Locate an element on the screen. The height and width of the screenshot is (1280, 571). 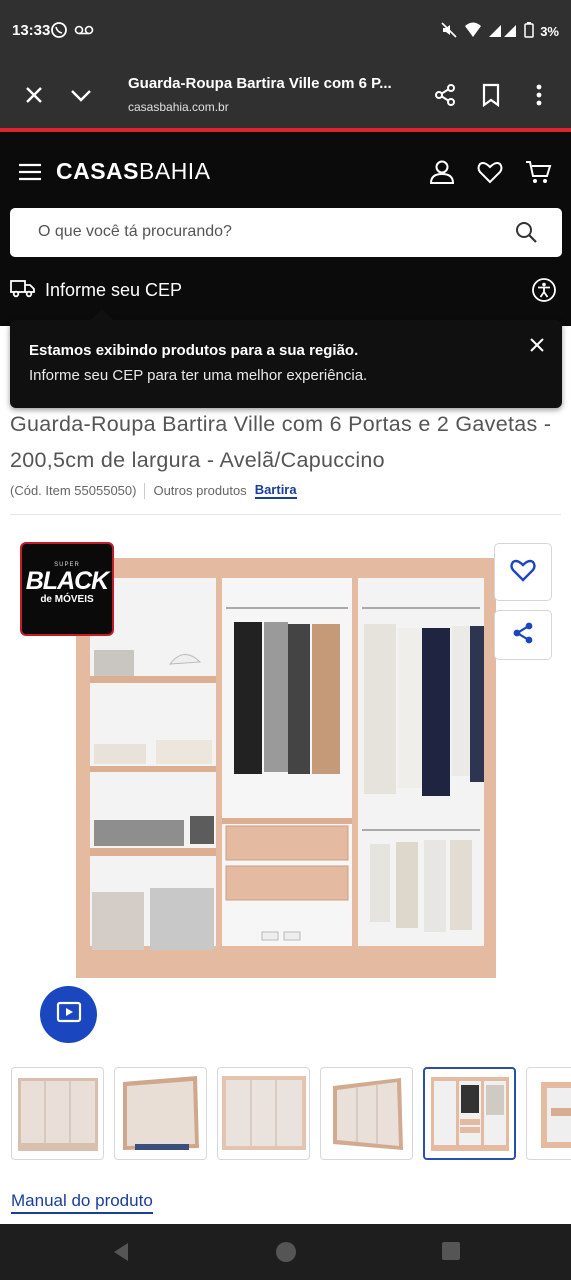
status-time: 13:33 is located at coordinates (31, 30).